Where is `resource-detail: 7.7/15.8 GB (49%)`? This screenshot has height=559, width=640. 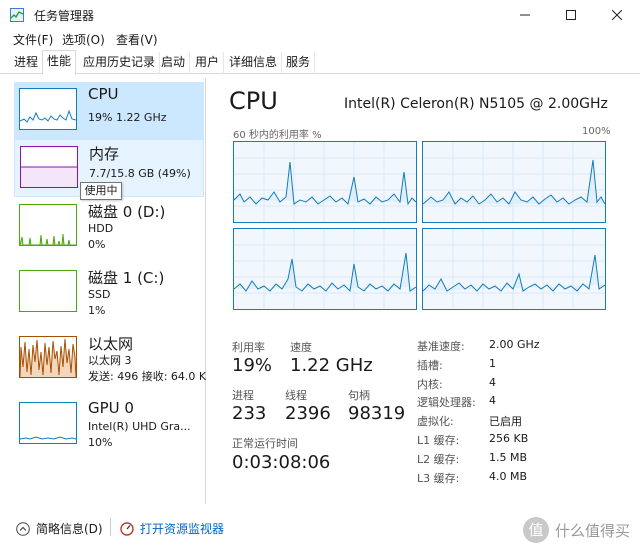
resource-detail: 7.7/15.8 GB (49%) is located at coordinates (140, 173).